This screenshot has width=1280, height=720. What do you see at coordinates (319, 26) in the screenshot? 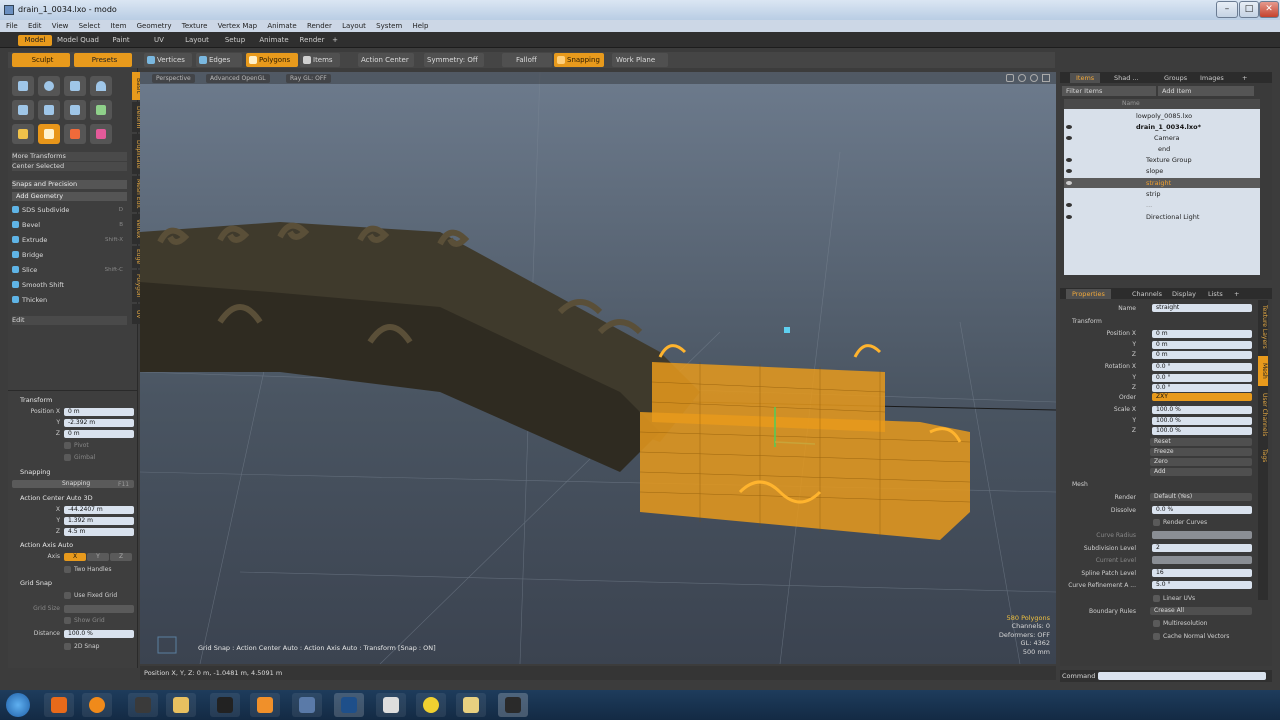
I see `menu-render: Render` at bounding box center [319, 26].